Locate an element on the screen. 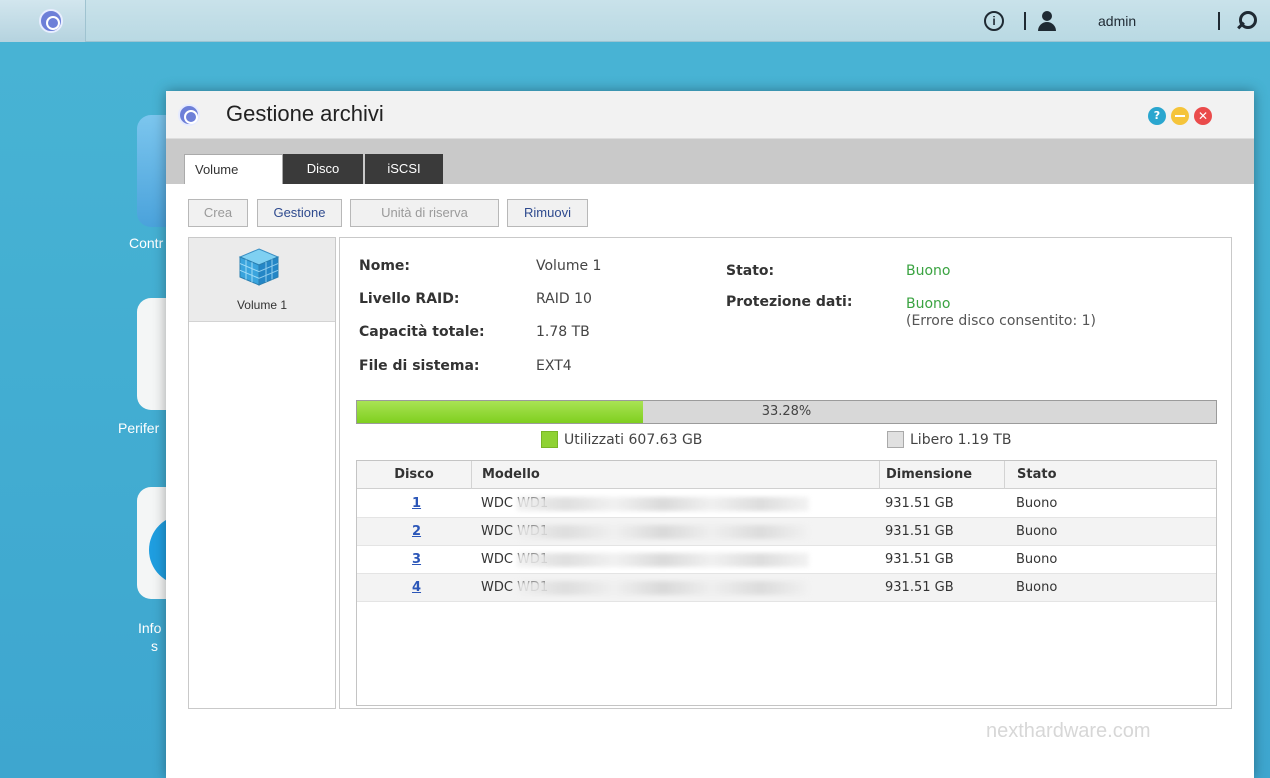 Image resolution: width=1270 pixels, height=778 pixels. column-header-dimensione: Dimensione is located at coordinates (942, 475).